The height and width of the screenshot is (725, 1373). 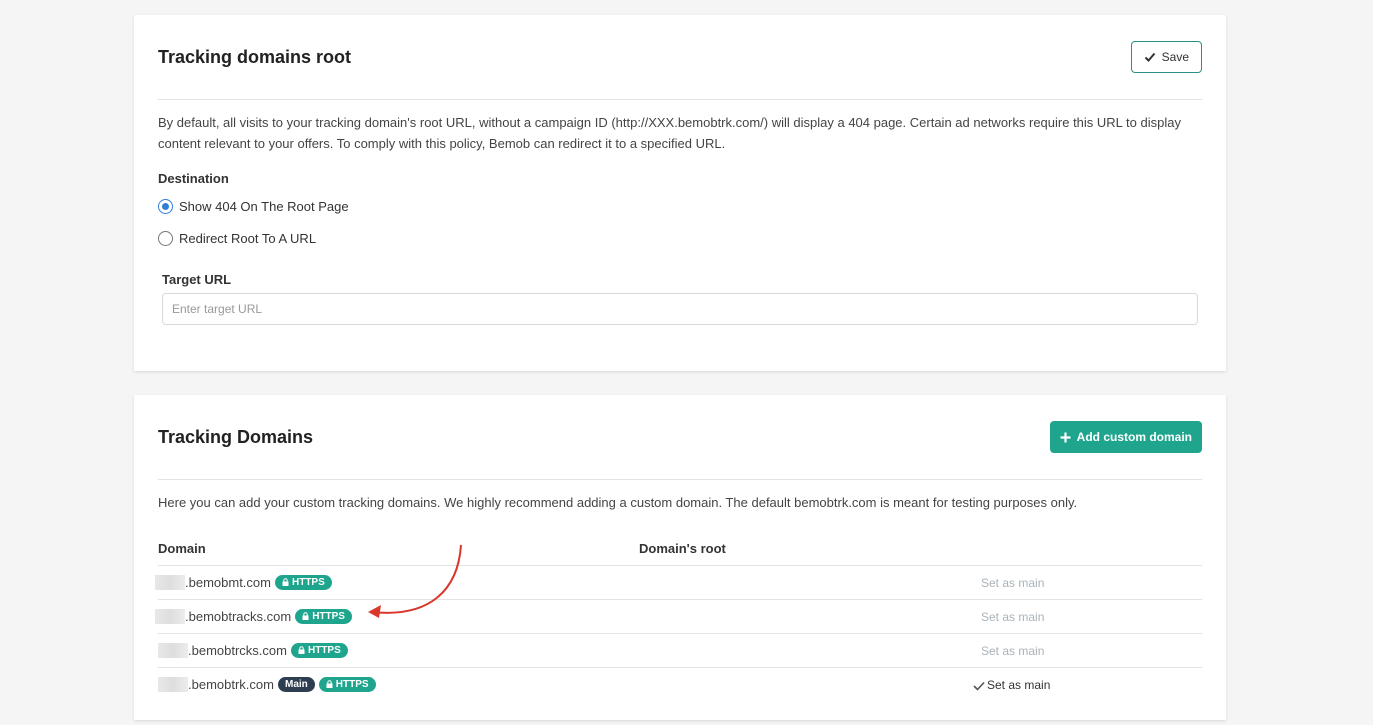 I want to click on target-url-input, so click(x=680, y=309).